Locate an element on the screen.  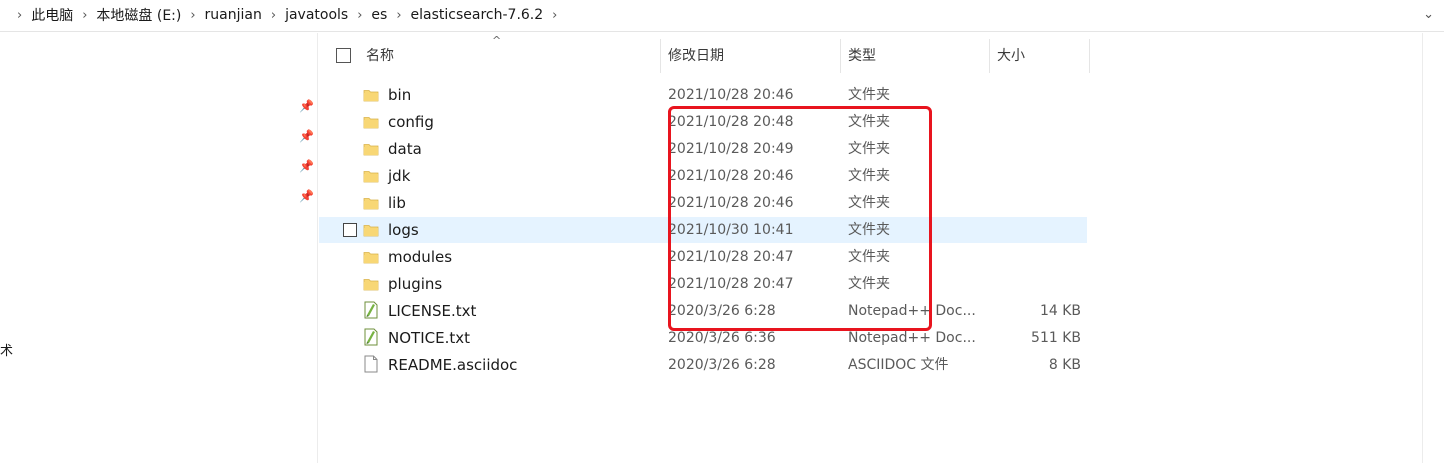
file-name: NOTICE.txt is located at coordinates (429, 338).